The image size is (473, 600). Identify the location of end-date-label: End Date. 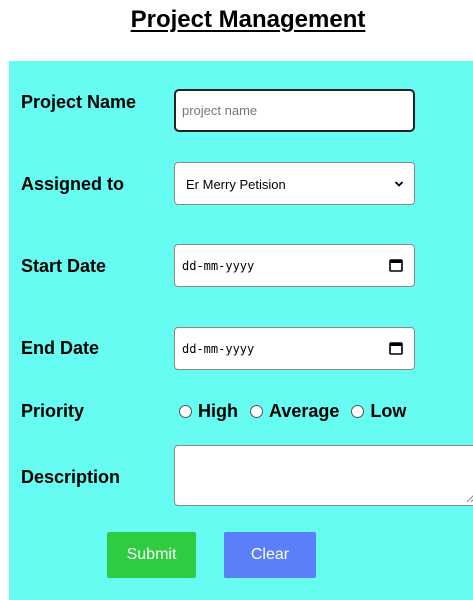
(60, 348).